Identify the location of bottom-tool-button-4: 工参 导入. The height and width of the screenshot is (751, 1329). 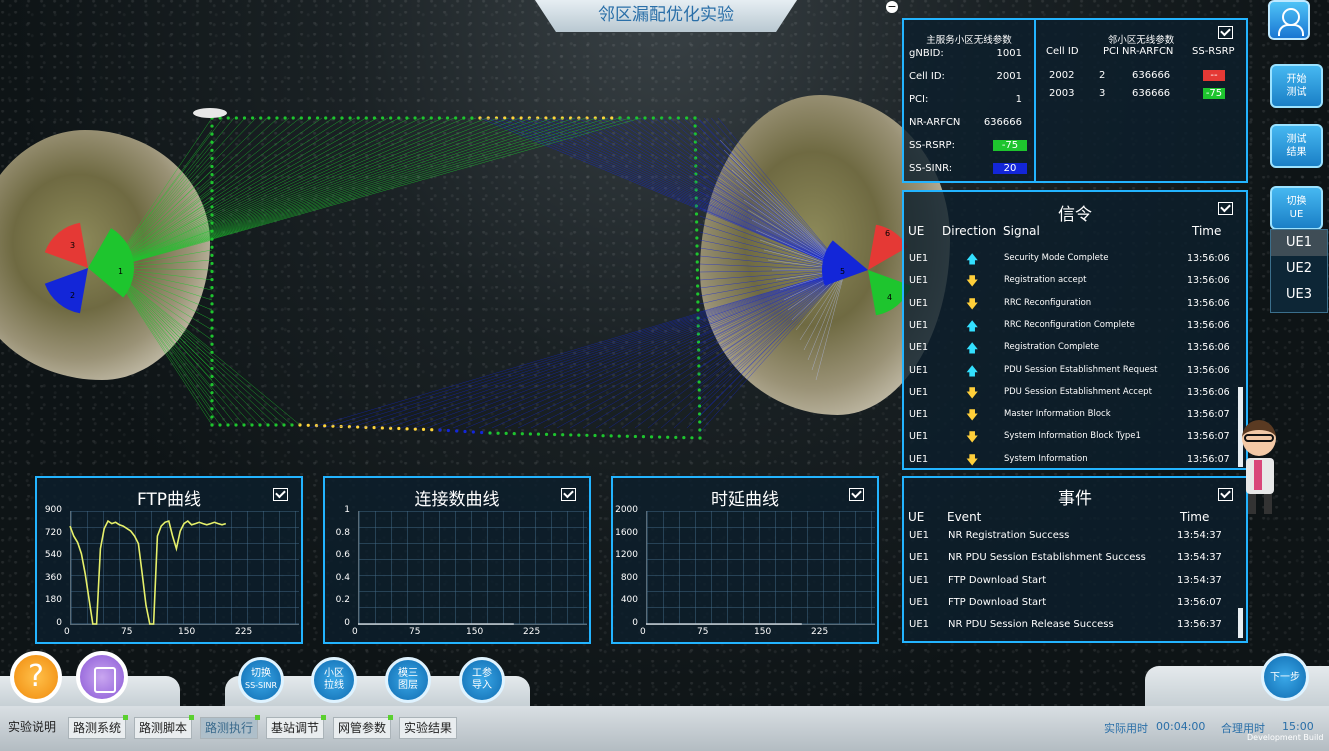
(482, 680).